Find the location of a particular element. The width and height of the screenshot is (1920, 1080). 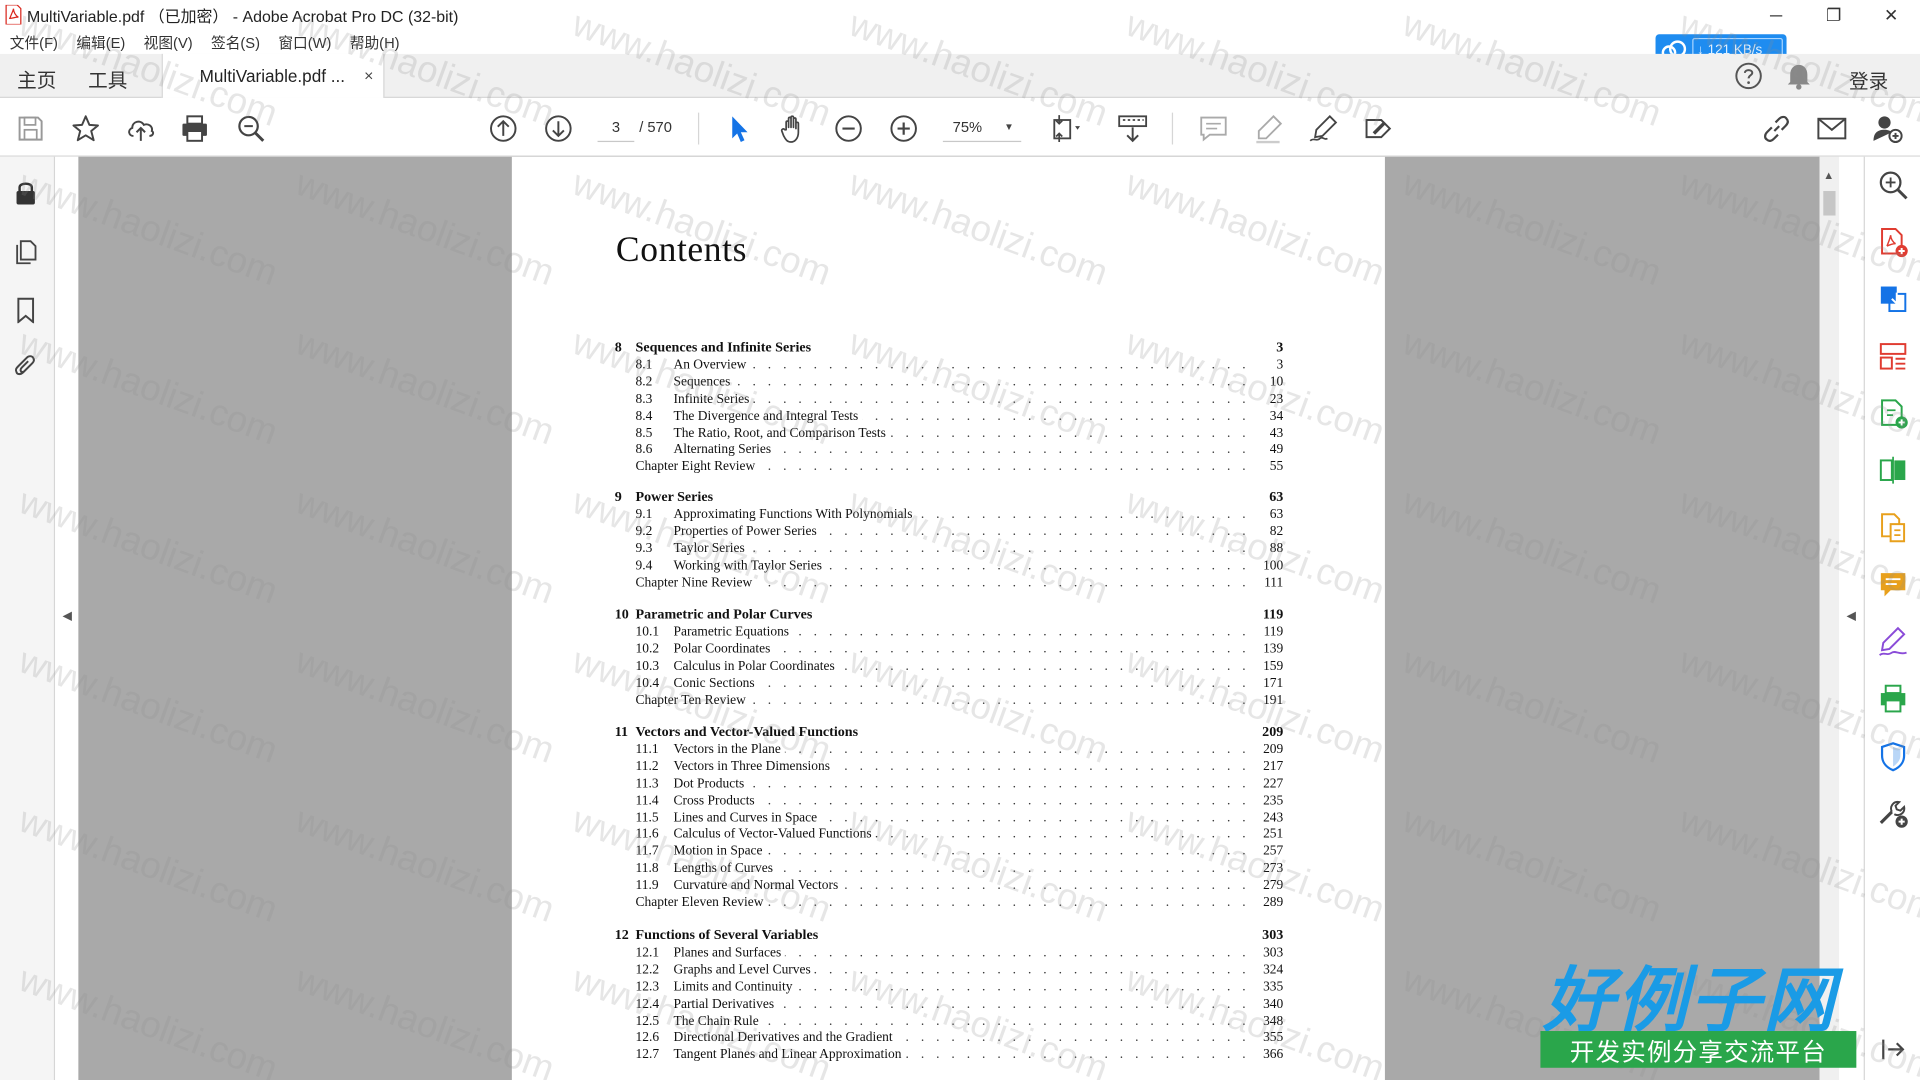

search-icon is located at coordinates (1893, 185).